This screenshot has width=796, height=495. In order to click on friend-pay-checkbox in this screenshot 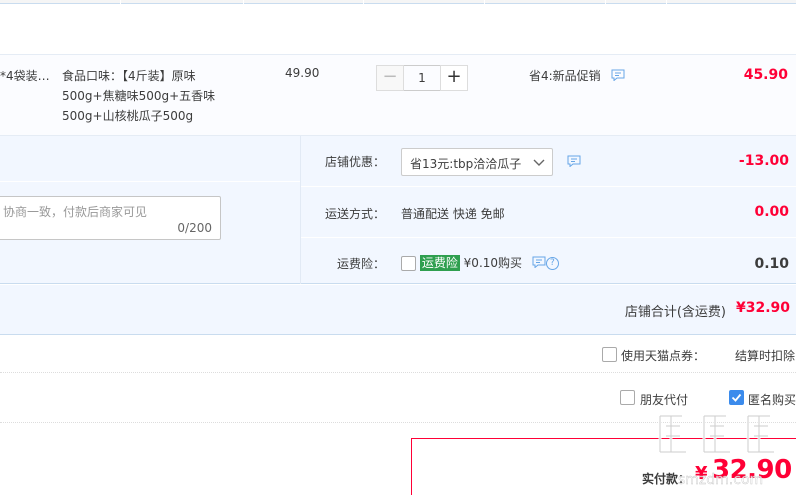, I will do `click(627, 397)`.